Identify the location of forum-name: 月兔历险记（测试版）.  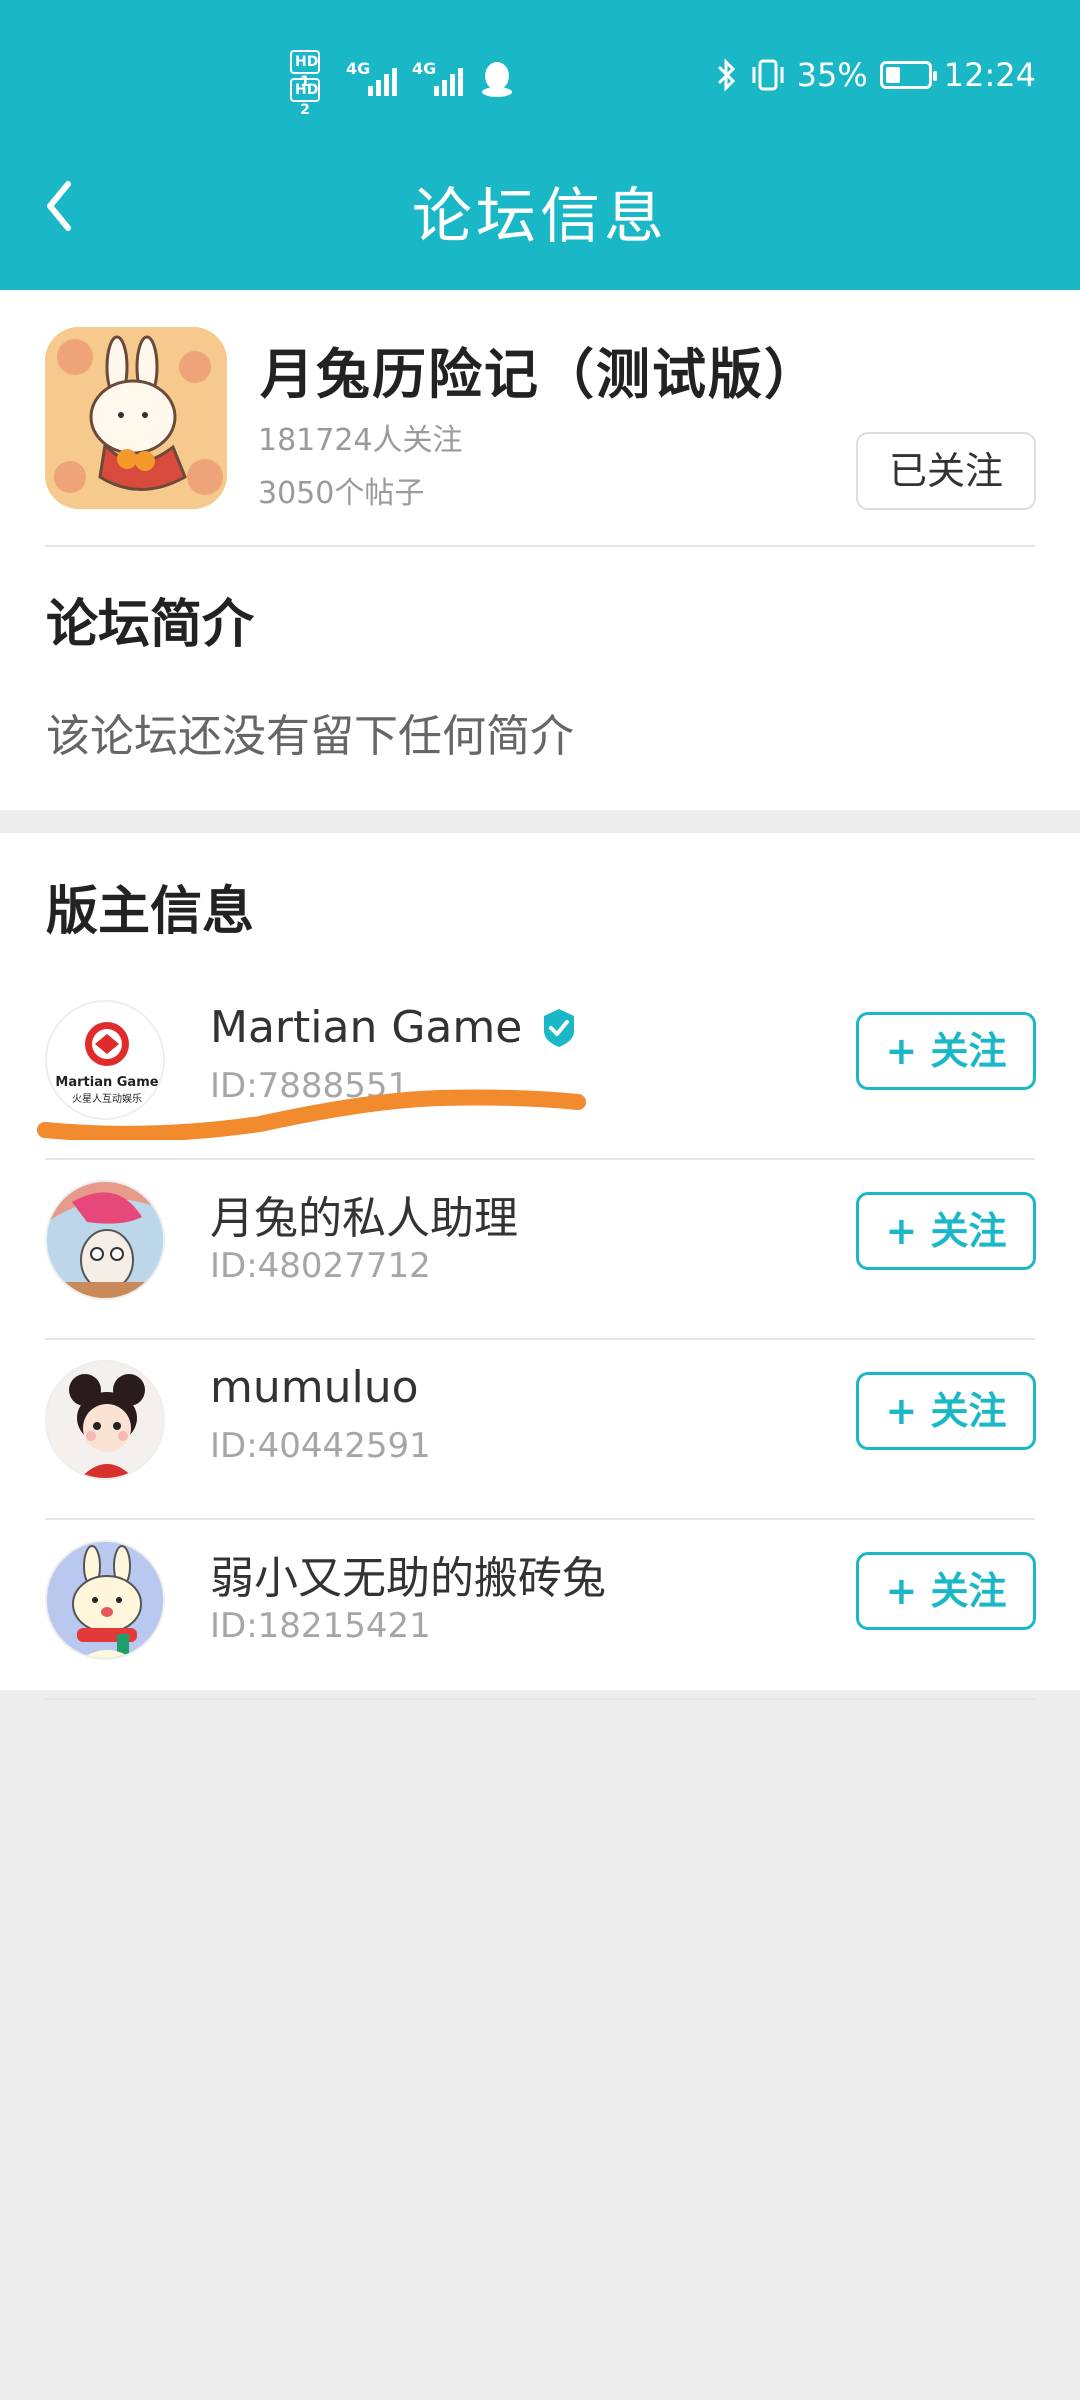
(540, 374).